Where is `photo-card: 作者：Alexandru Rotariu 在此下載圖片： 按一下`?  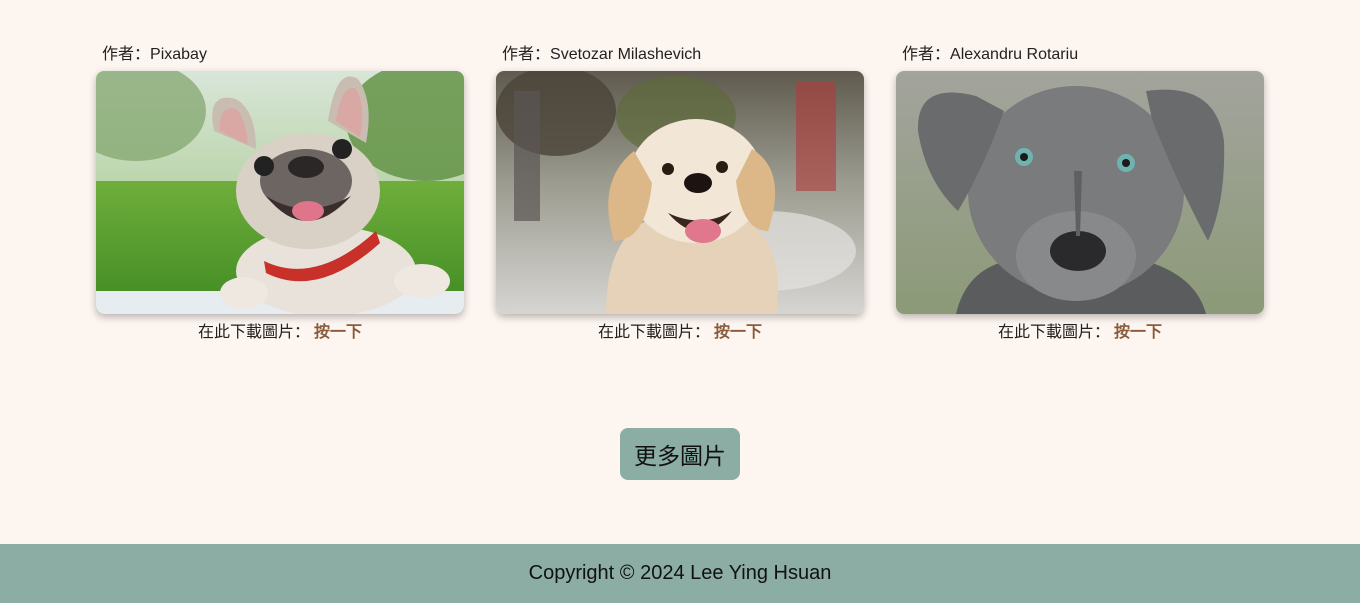 photo-card: 作者：Alexandru Rotariu 在此下載圖片： 按一下 is located at coordinates (1080, 194).